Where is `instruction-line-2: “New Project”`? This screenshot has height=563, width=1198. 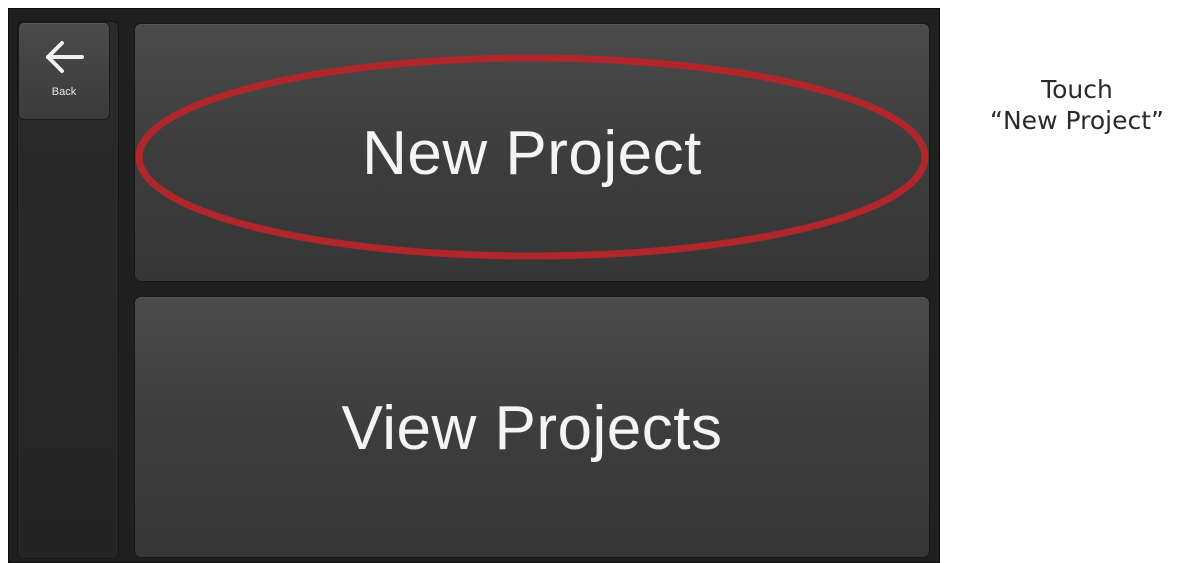 instruction-line-2: “New Project” is located at coordinates (1077, 120).